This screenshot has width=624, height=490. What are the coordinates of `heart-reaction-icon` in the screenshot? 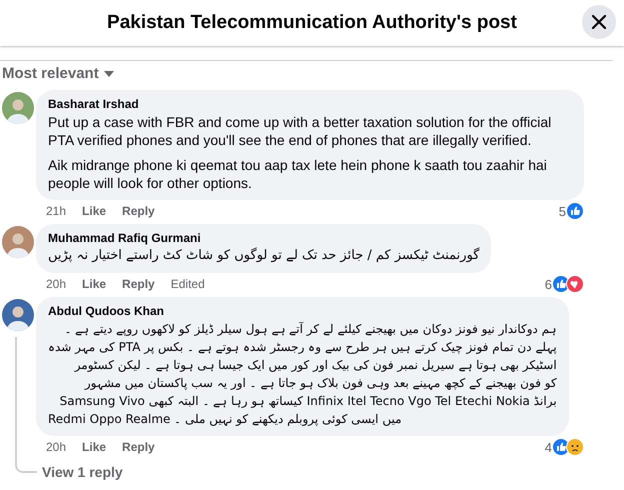 It's located at (575, 284).